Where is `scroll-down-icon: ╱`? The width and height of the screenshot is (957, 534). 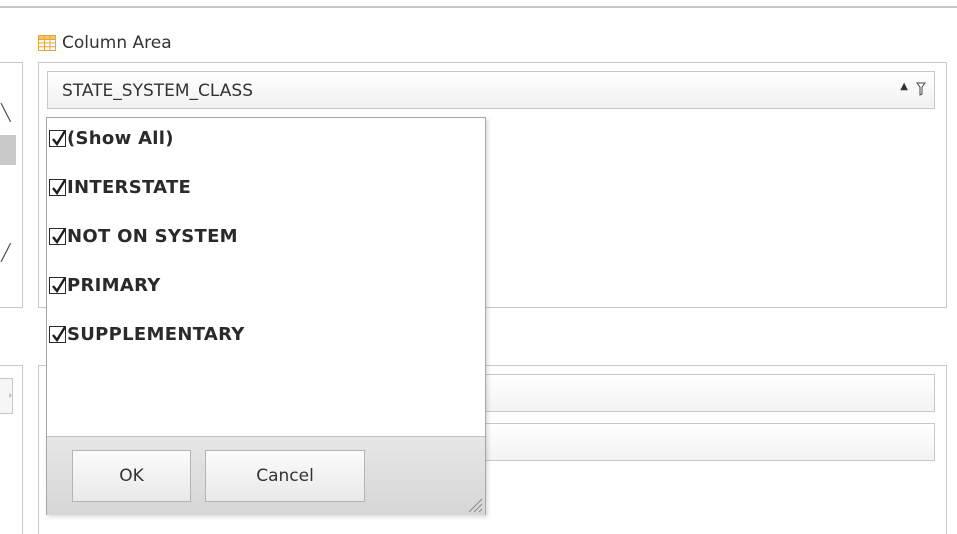 scroll-down-icon: ╱ is located at coordinates (6, 252).